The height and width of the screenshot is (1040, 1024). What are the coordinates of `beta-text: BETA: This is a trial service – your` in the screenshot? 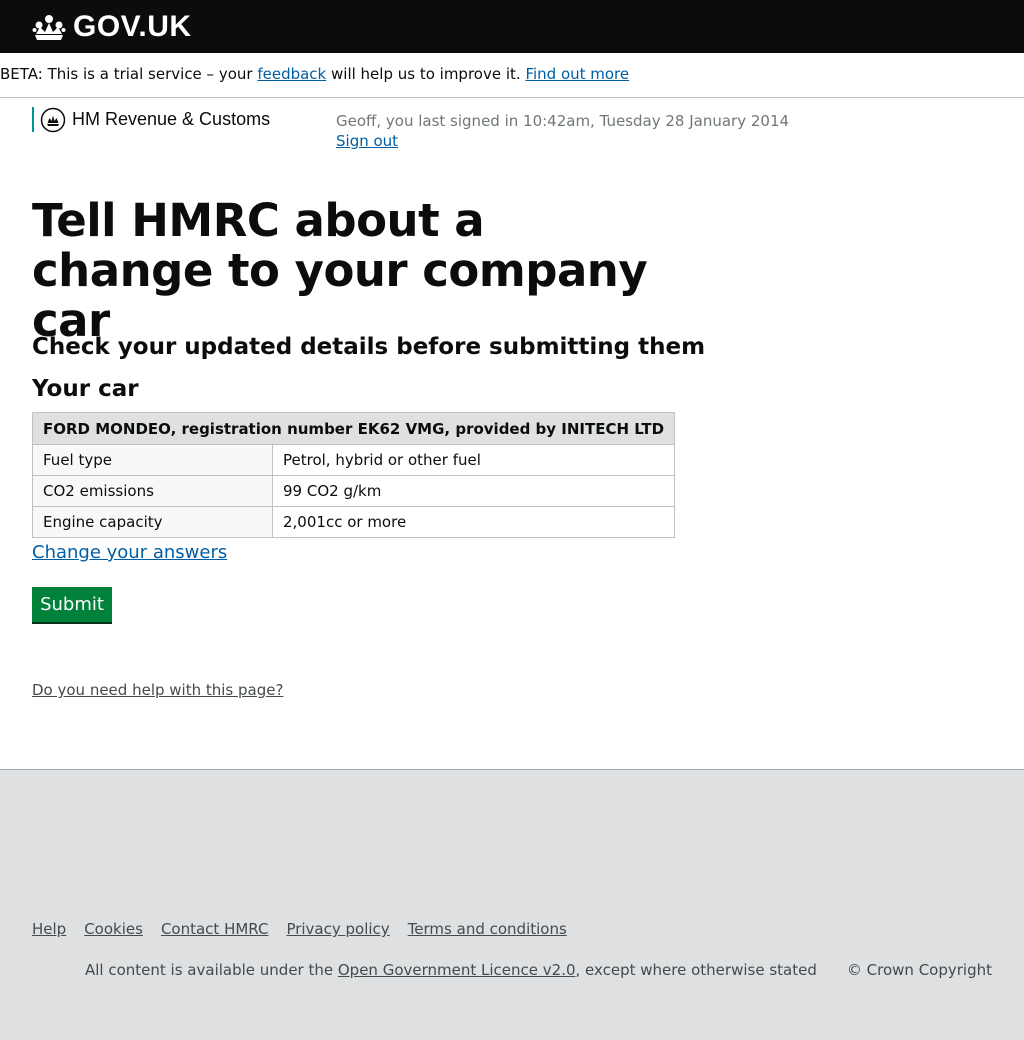 It's located at (129, 74).